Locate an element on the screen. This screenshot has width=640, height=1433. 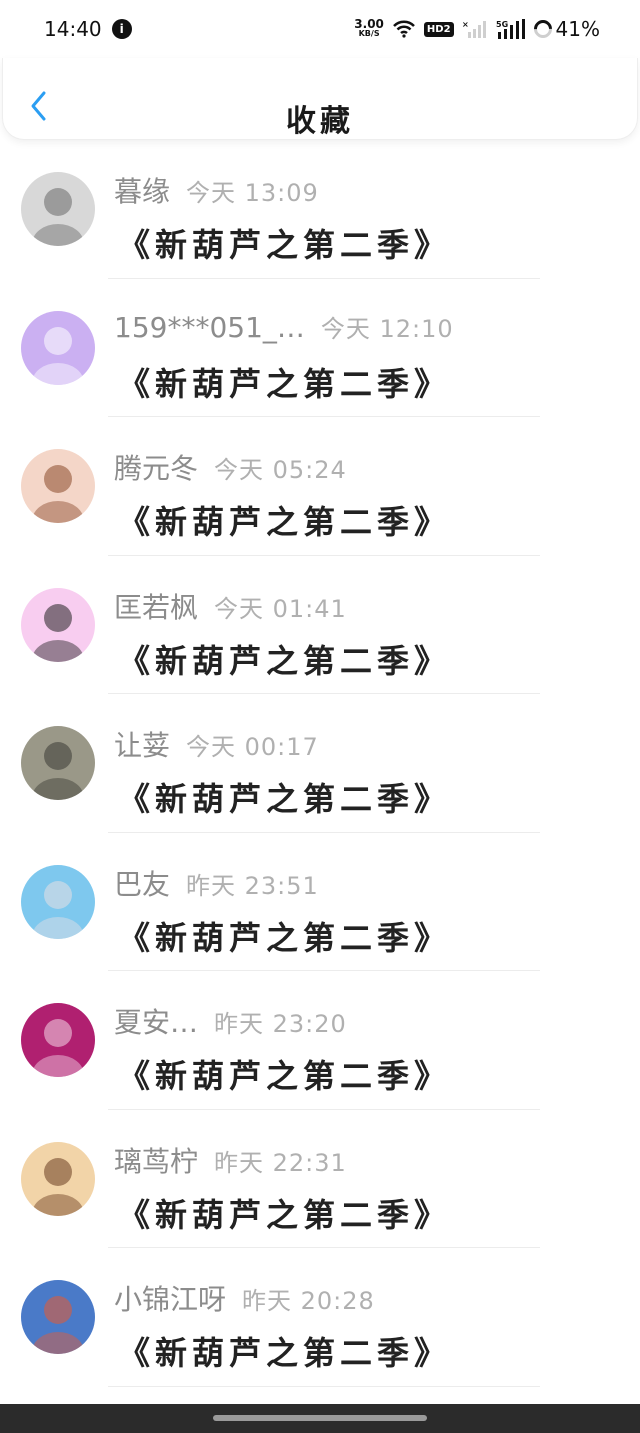
list-item: 夏安… 昨天 23:20 《新葫芦之第二季》 is located at coordinates (320, 1040).